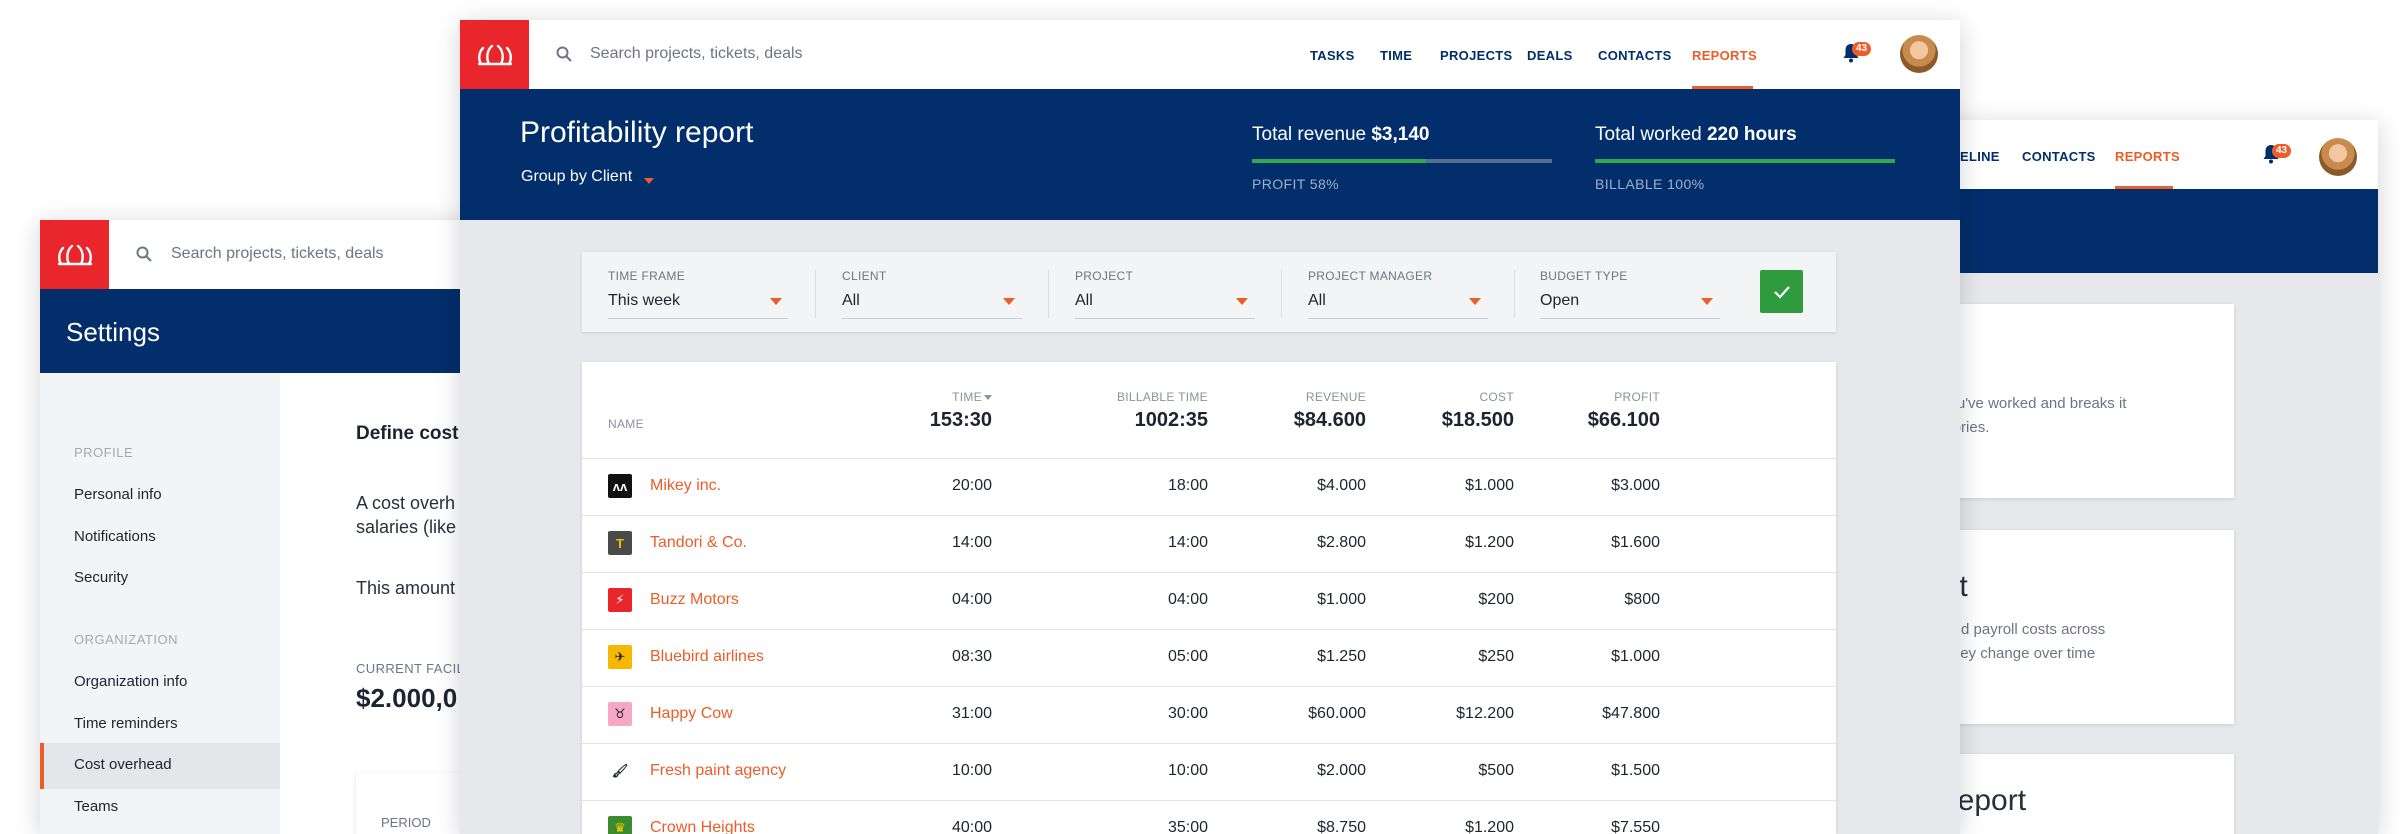 The width and height of the screenshot is (2408, 834). Describe the element at coordinates (118, 494) in the screenshot. I see `sidebar-item-personal-info: Personal info` at that location.